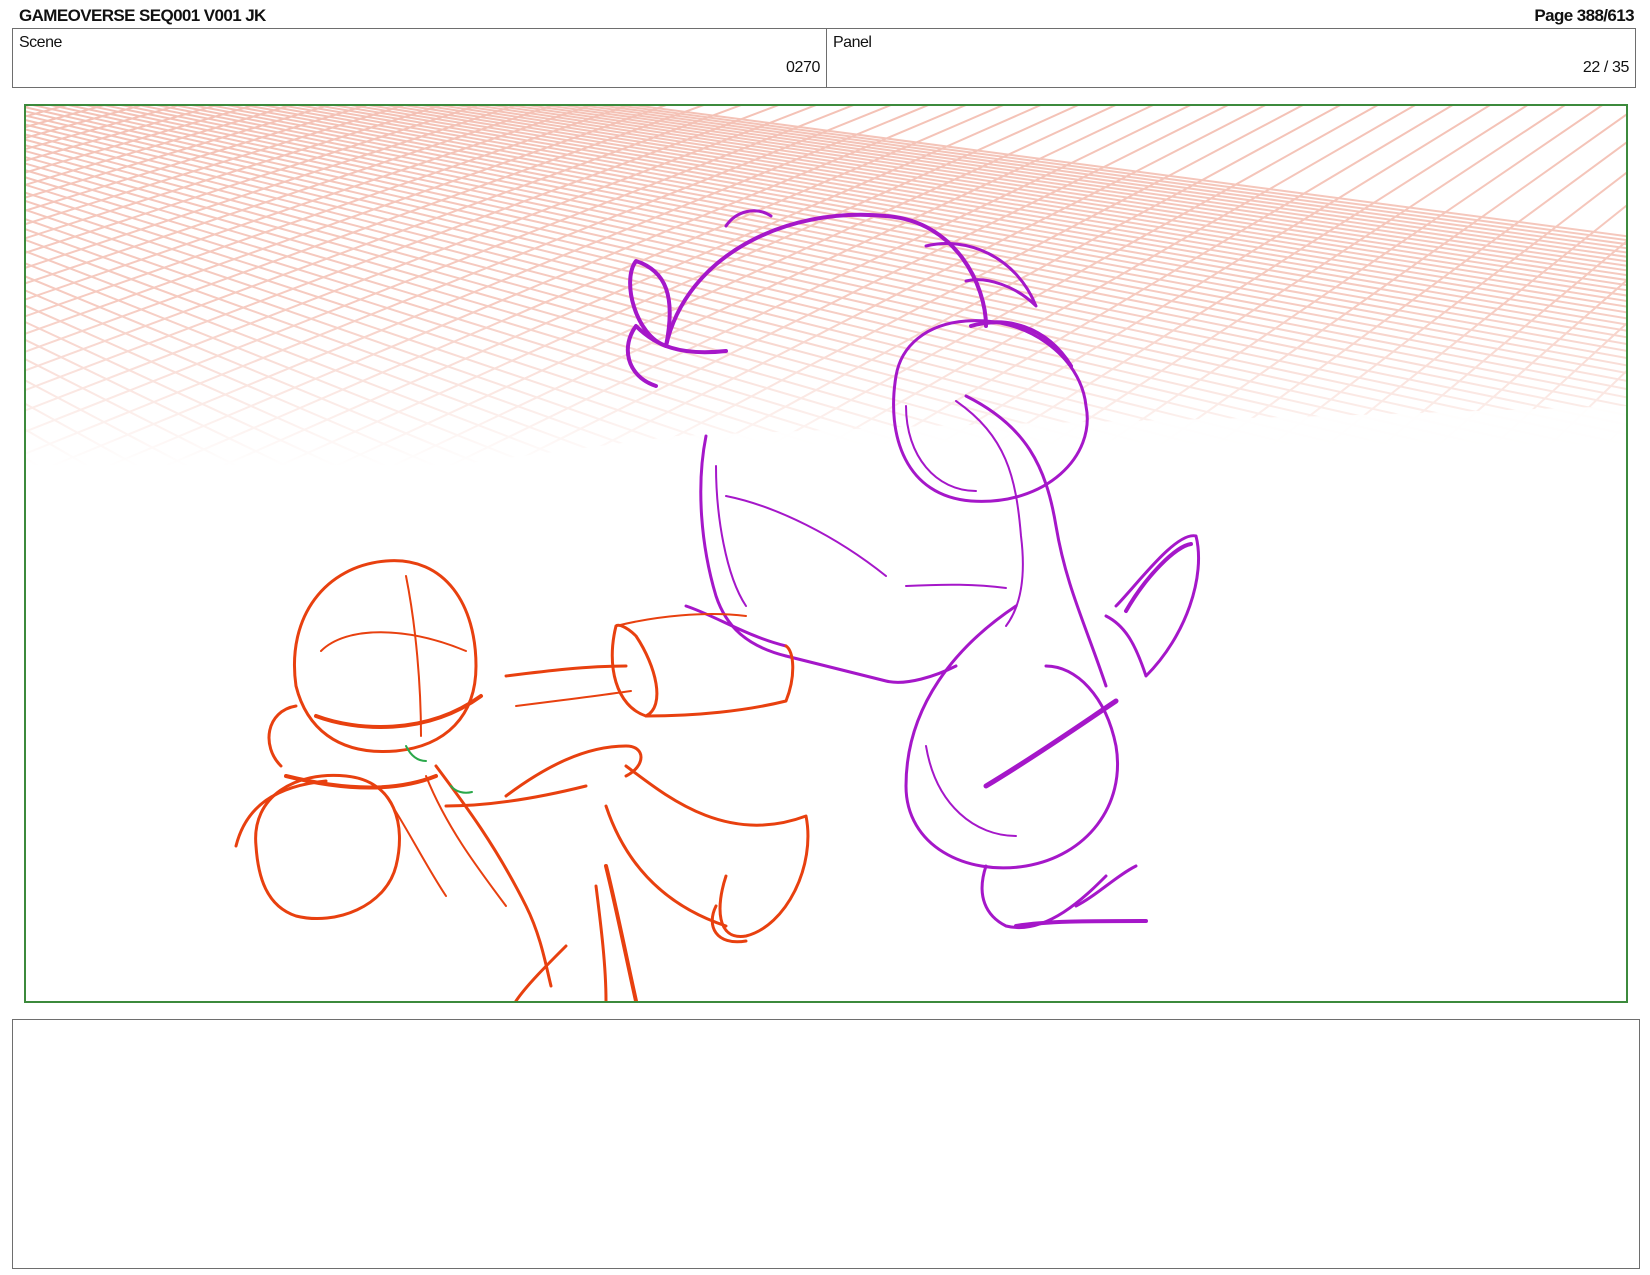 The width and height of the screenshot is (1650, 1275). I want to click on panel-cell: Panel 22 / 35, so click(1231, 58).